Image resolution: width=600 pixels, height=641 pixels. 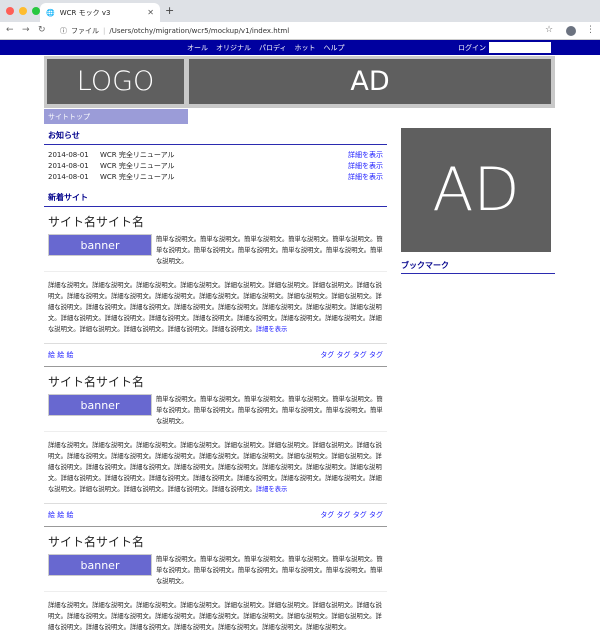 I want to click on nav-item-all: オール, so click(x=197, y=48).